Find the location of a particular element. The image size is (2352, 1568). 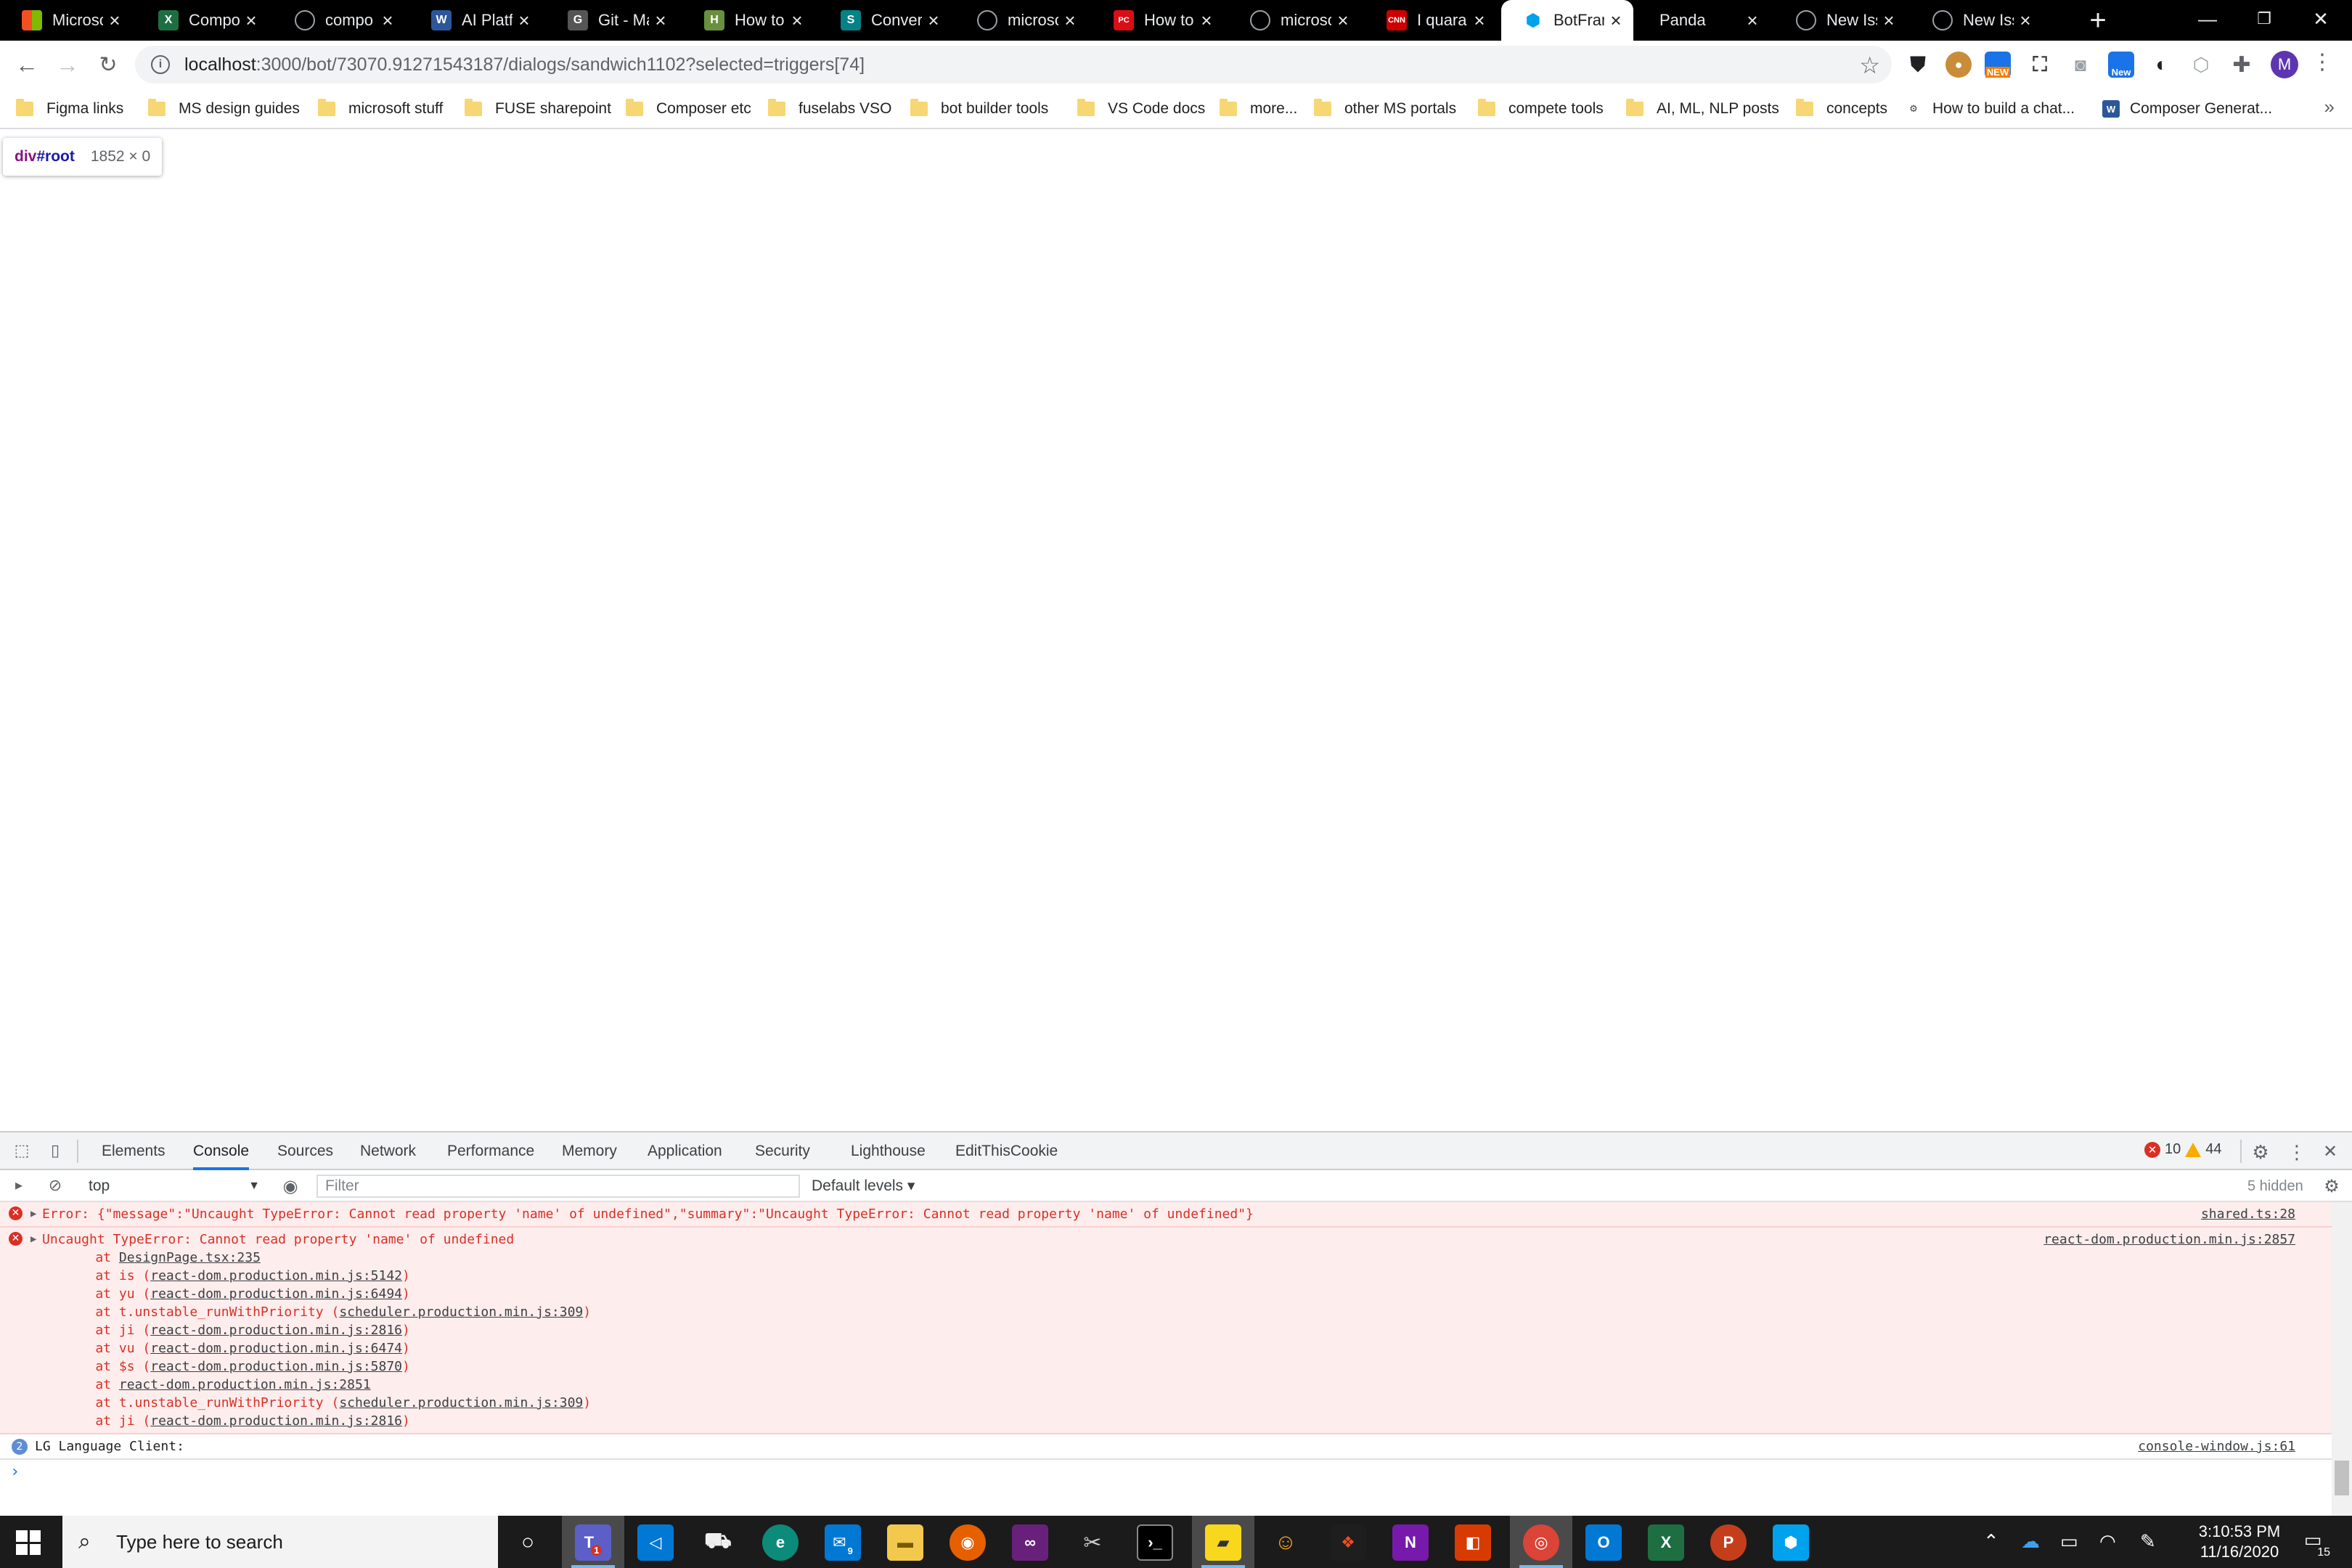

powerpoint-icon: P is located at coordinates (1729, 1542).